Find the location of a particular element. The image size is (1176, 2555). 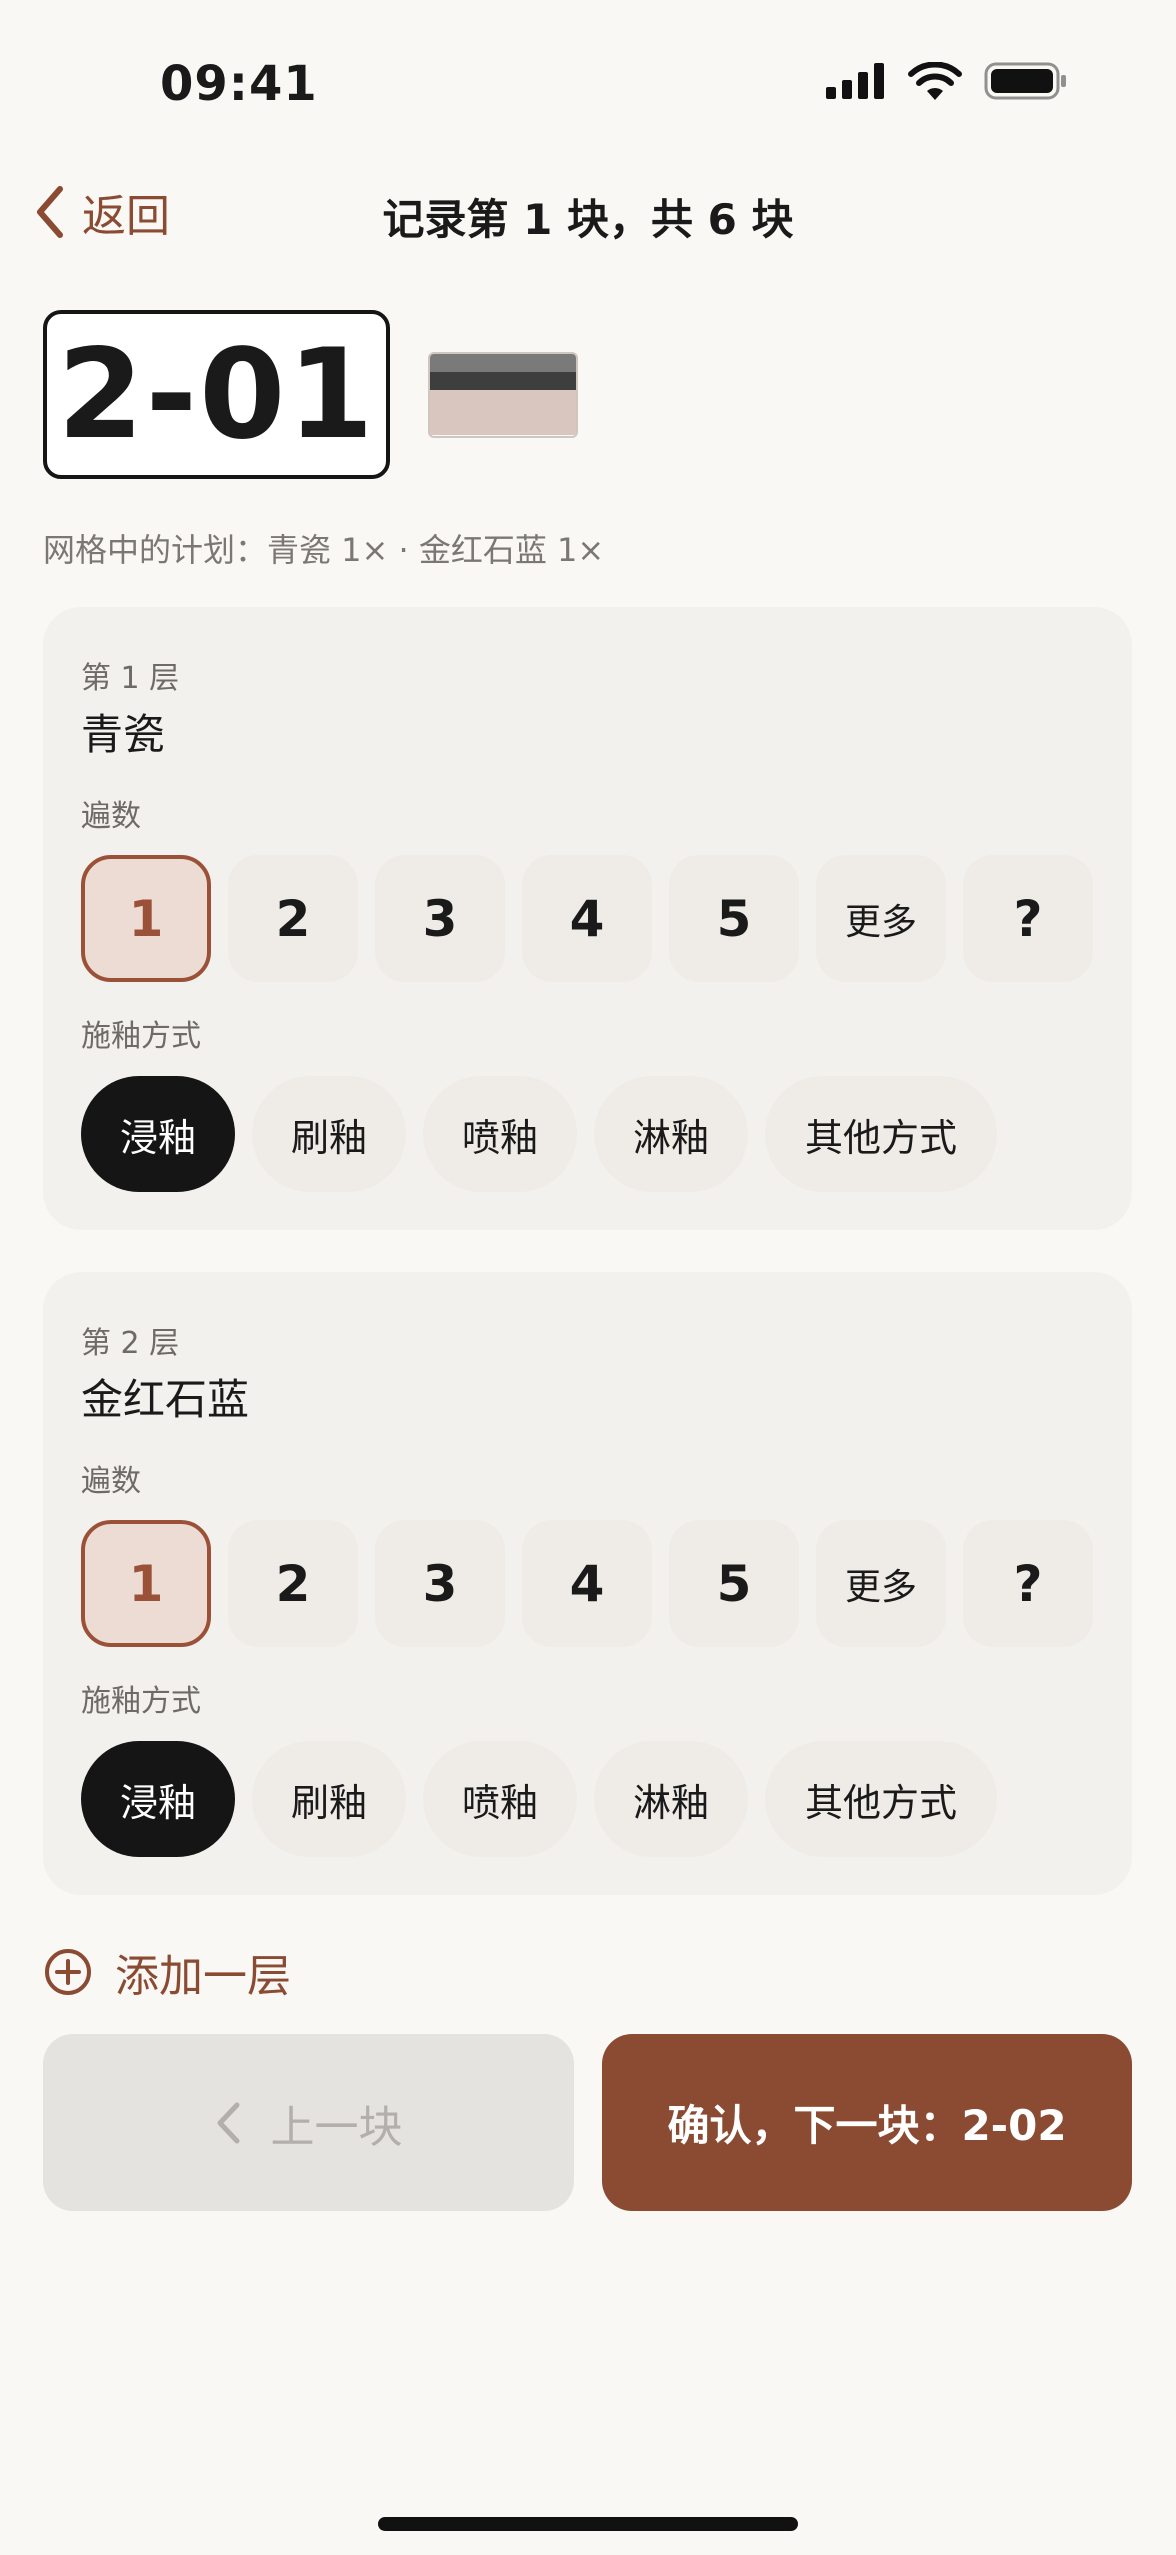

navigation-bar: 返回 记录第 1 块，共 6 块 is located at coordinates (588, 210).